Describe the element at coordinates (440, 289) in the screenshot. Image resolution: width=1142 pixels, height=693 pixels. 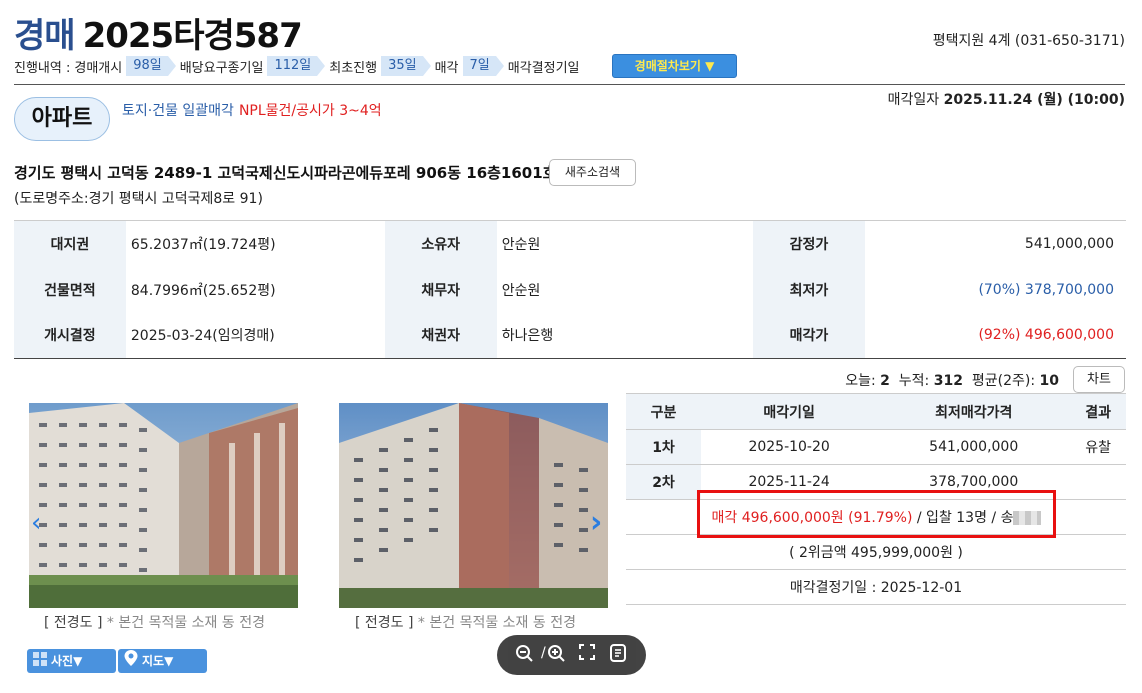
I see `debtor-label: 채무자` at that location.